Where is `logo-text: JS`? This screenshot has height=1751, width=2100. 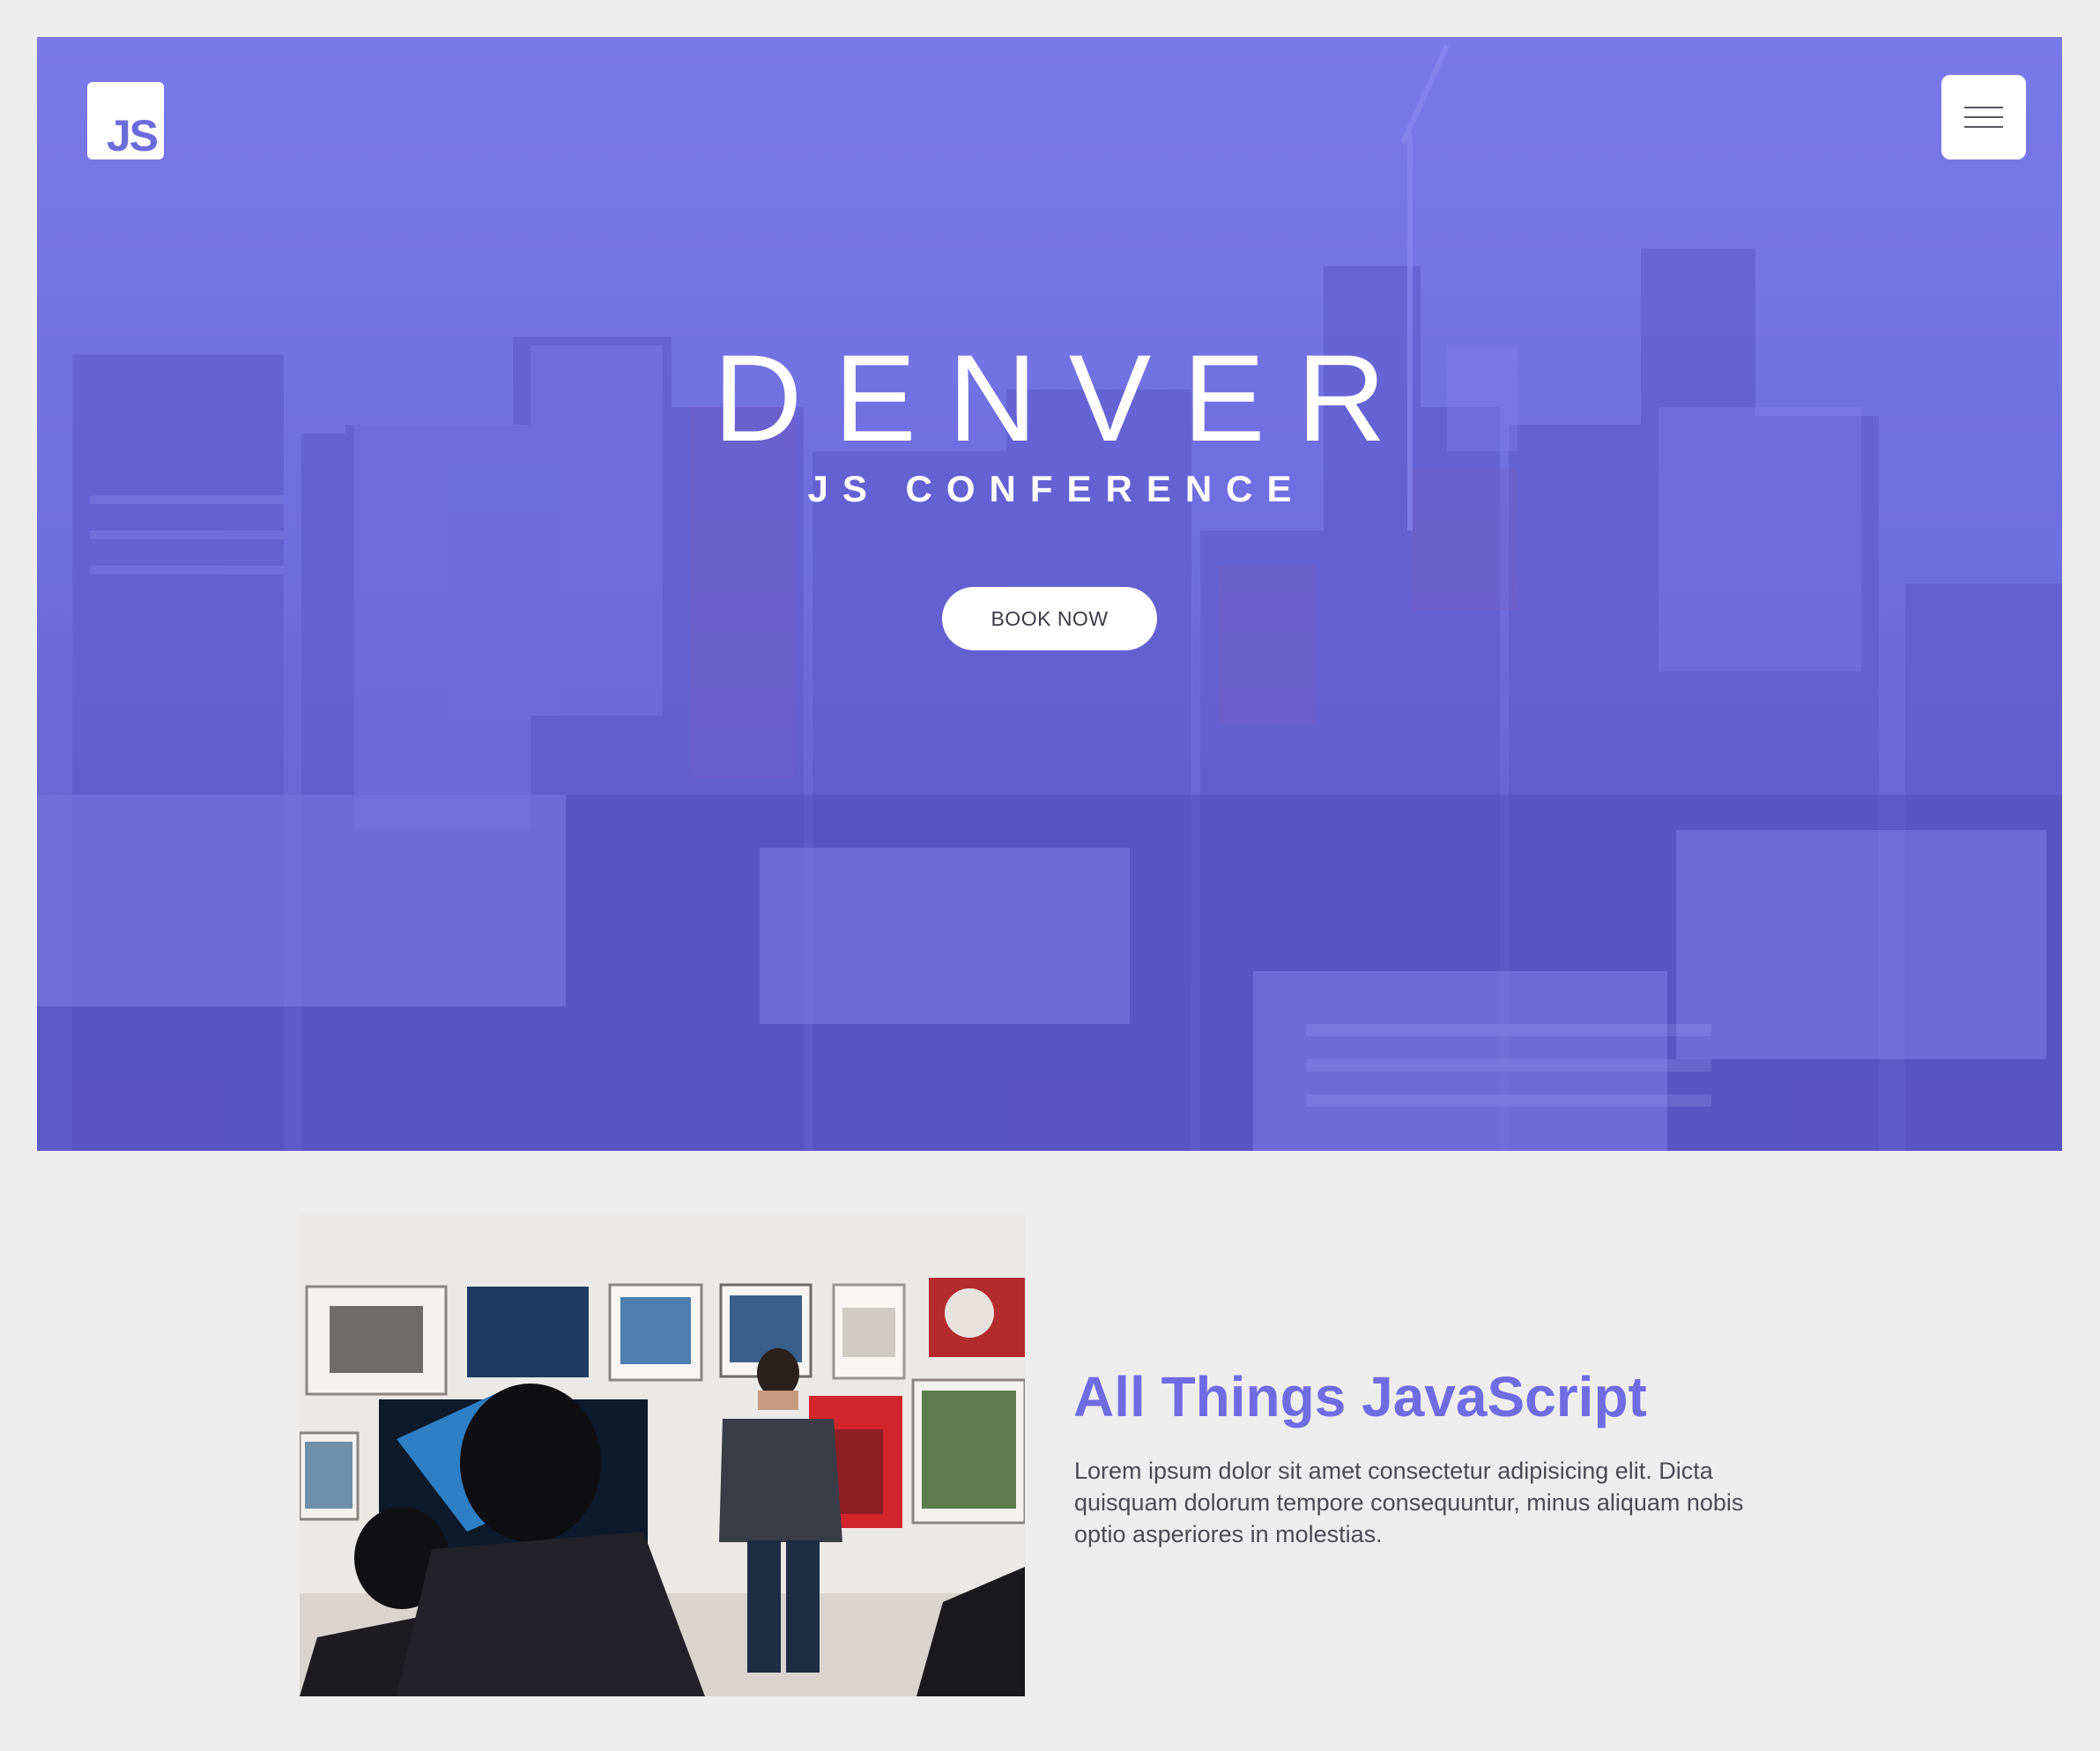 logo-text: JS is located at coordinates (133, 135).